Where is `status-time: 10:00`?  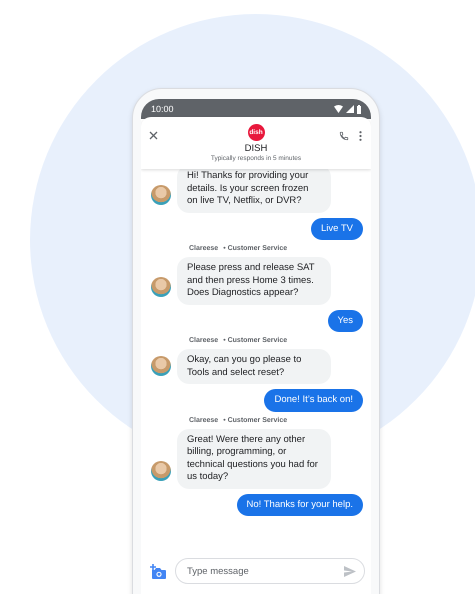 status-time: 10:00 is located at coordinates (162, 109).